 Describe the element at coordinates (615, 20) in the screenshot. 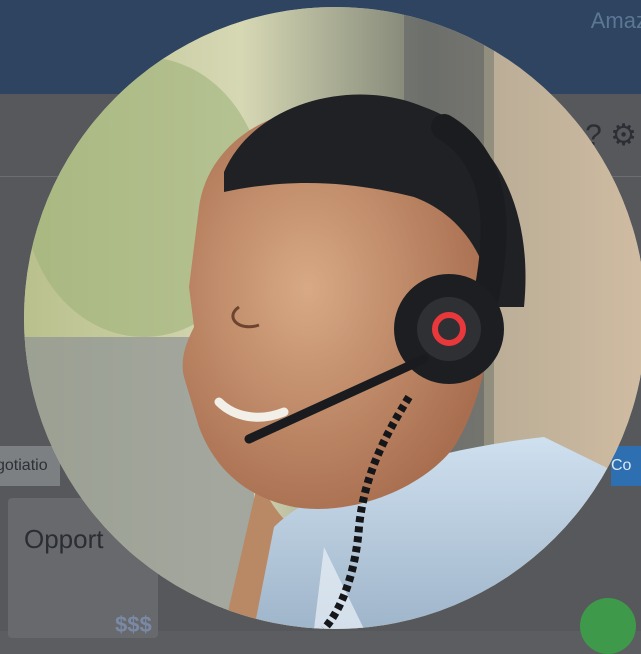

I see `app-brand: Amaz` at that location.